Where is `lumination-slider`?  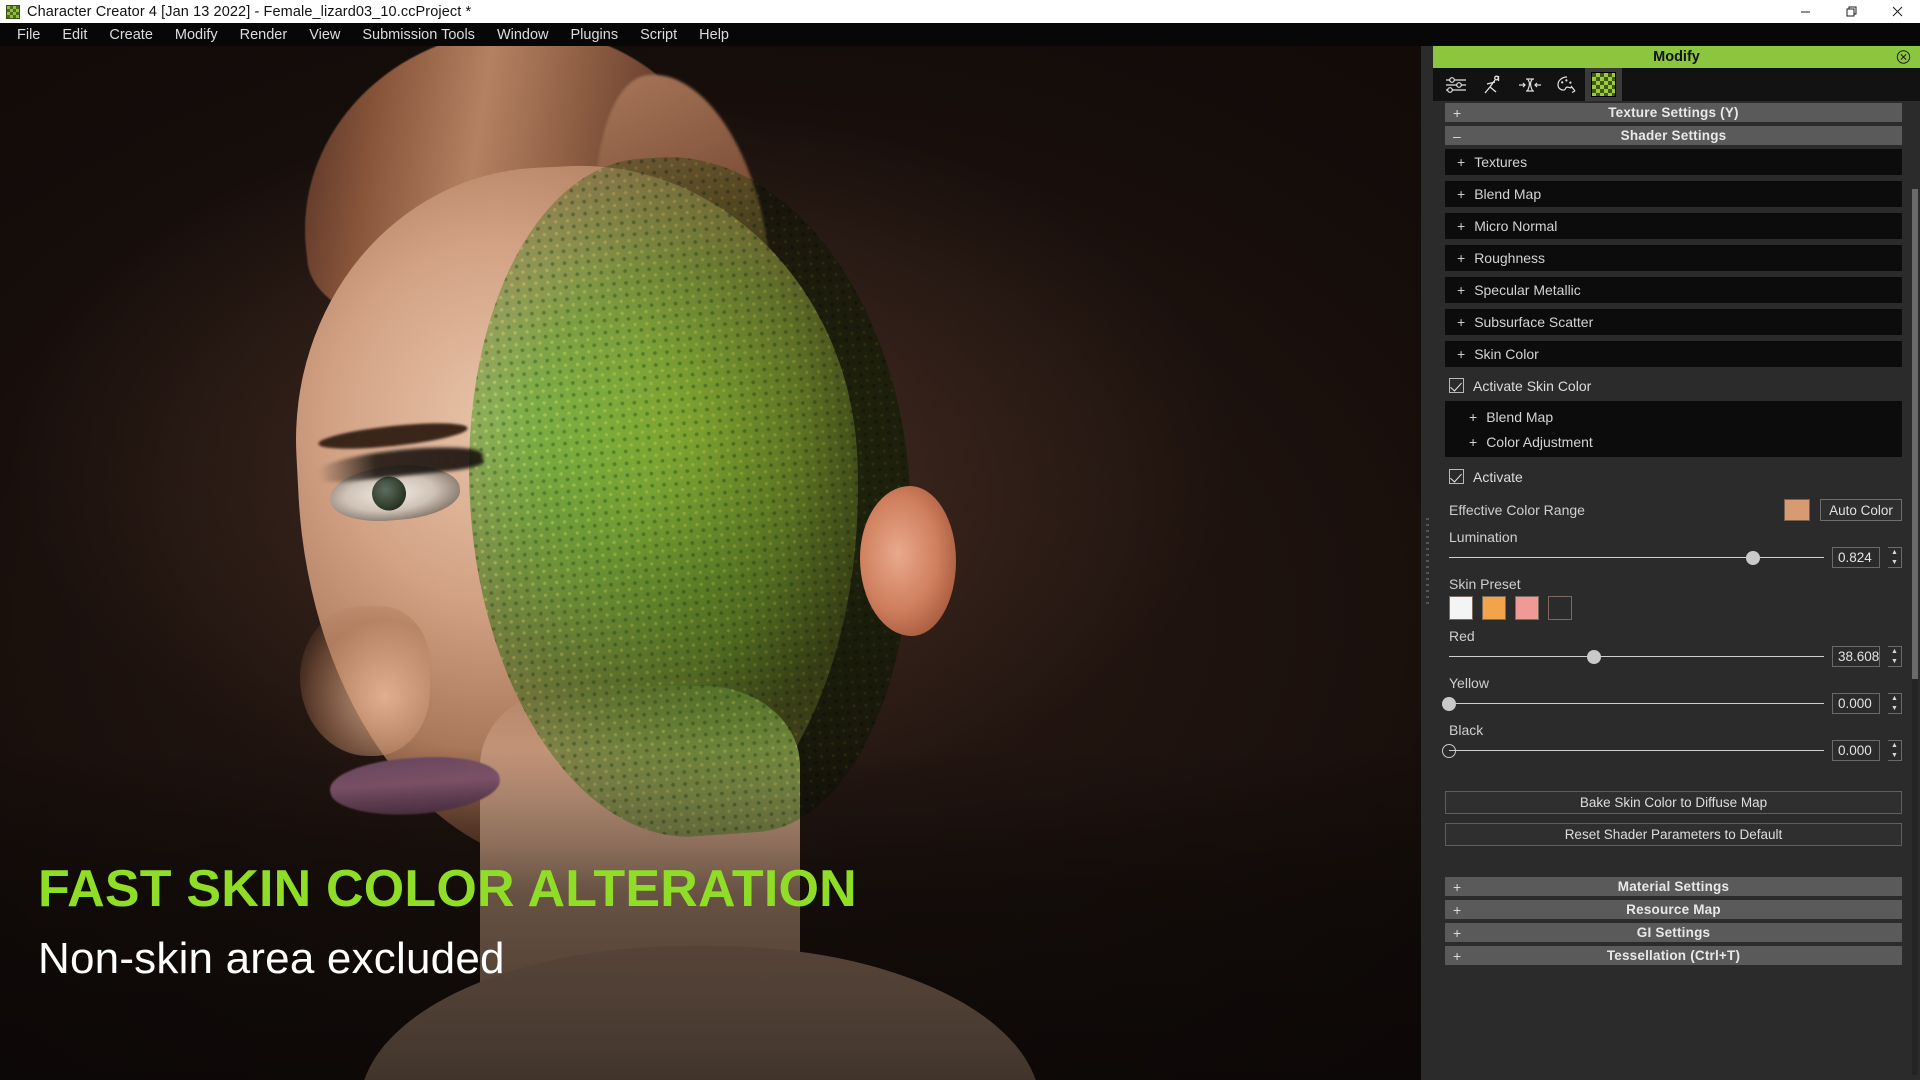 lumination-slider is located at coordinates (1636, 557).